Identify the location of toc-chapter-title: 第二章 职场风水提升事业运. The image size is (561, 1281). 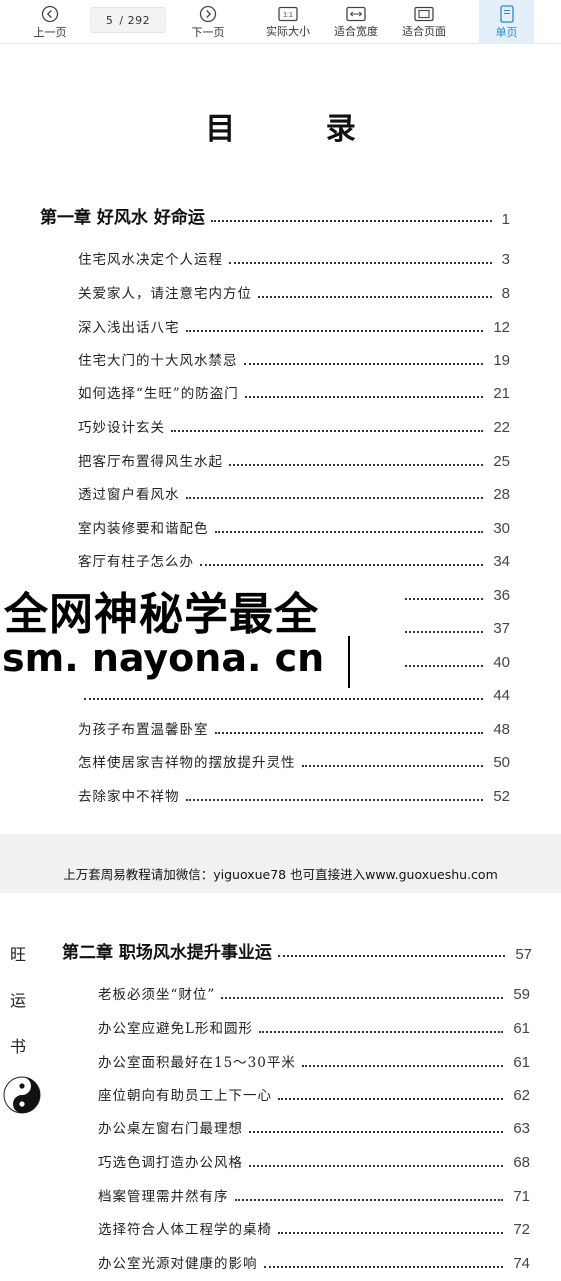
(167, 953).